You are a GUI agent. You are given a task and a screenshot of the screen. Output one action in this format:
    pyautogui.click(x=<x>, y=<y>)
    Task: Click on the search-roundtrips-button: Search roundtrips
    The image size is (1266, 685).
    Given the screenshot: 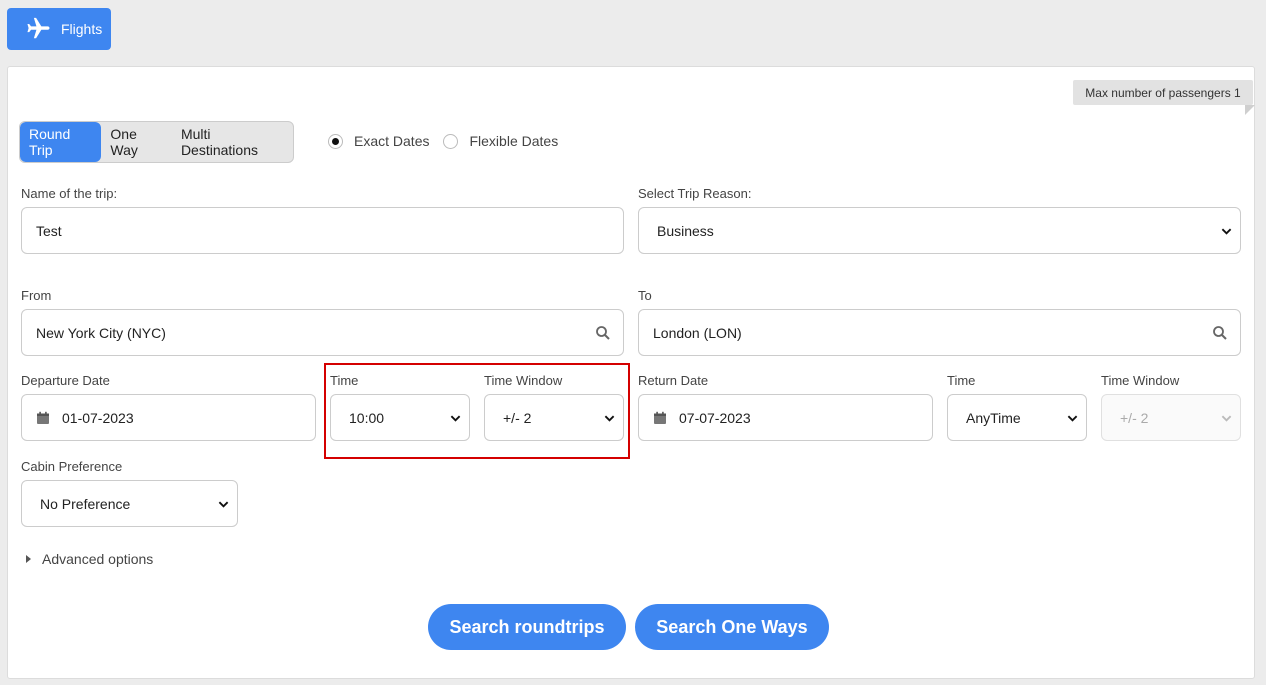 What is the action you would take?
    pyautogui.click(x=527, y=627)
    